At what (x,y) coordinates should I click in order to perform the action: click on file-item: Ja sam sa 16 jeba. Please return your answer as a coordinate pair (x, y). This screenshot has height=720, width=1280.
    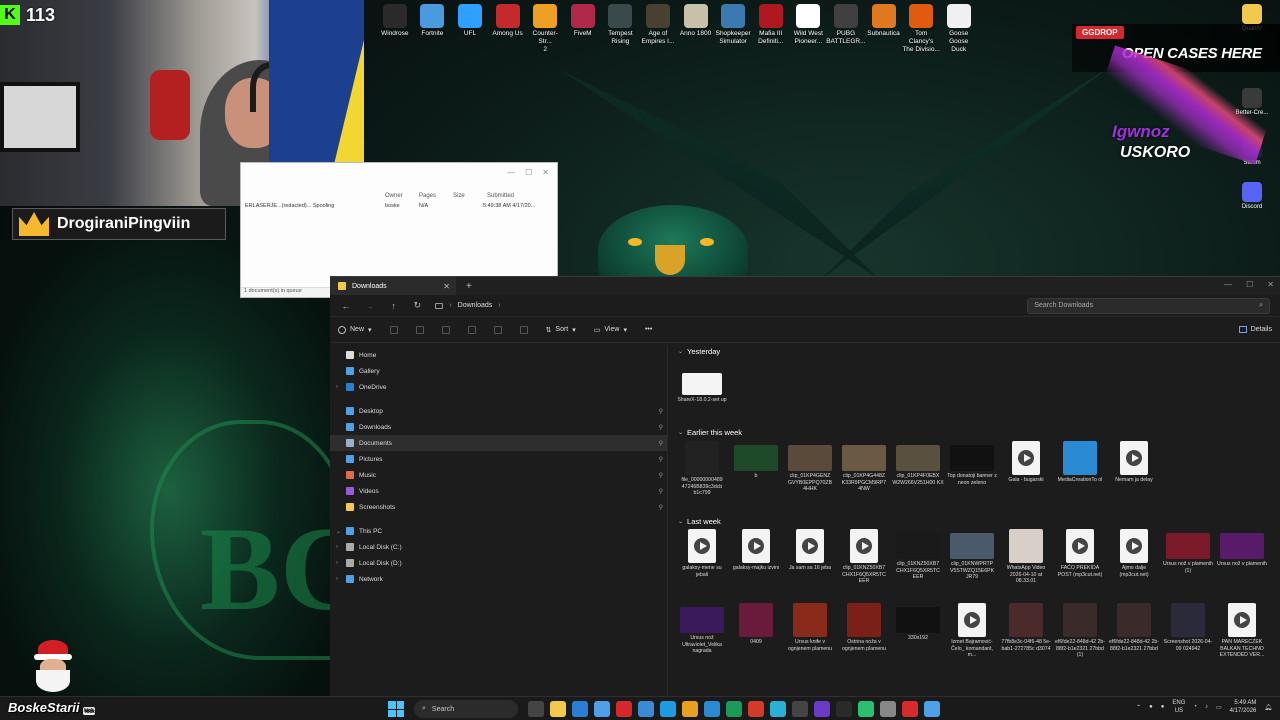
    Looking at the image, I should click on (810, 550).